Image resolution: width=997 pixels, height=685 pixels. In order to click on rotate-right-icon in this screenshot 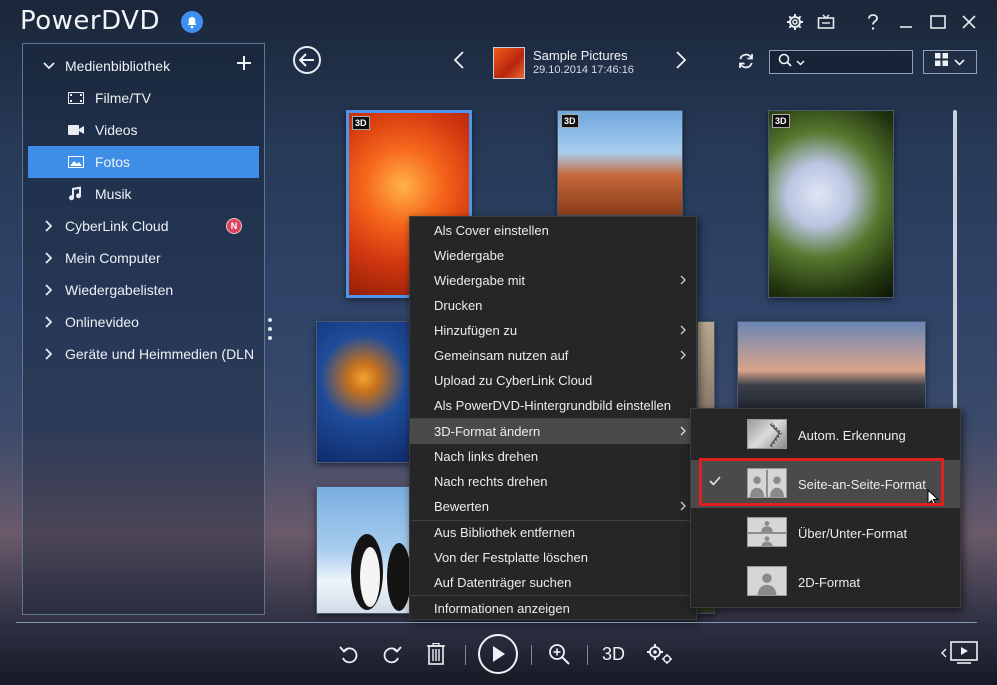, I will do `click(392, 654)`.